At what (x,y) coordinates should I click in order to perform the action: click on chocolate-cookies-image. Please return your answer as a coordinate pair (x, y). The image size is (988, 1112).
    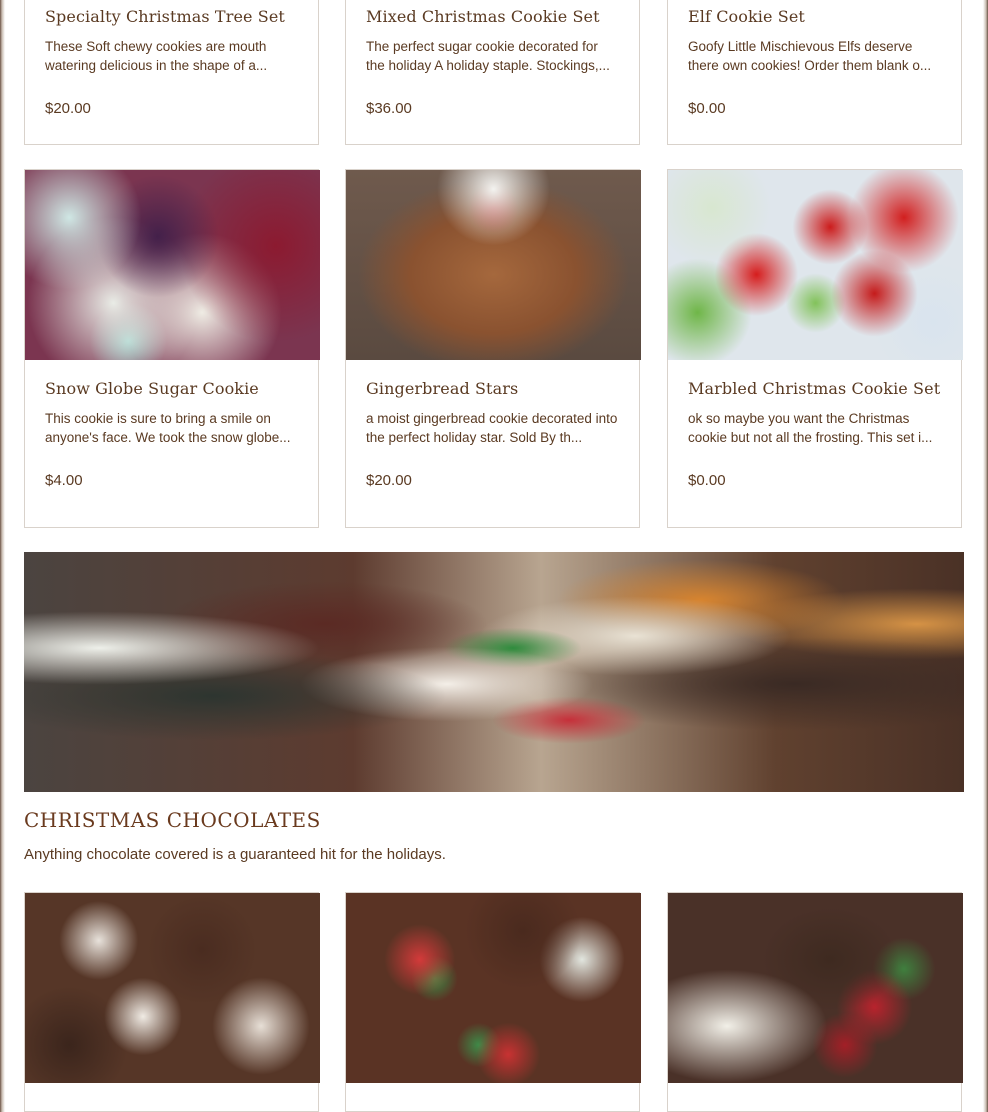
    Looking at the image, I should click on (493, 988).